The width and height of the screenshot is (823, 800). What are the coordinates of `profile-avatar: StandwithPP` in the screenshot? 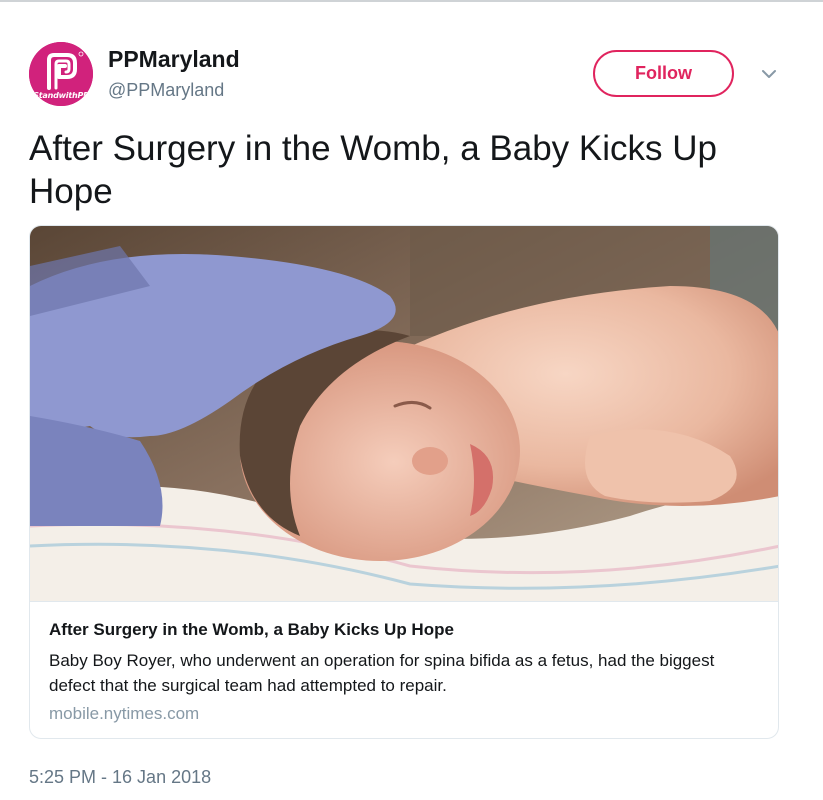 It's located at (61, 74).